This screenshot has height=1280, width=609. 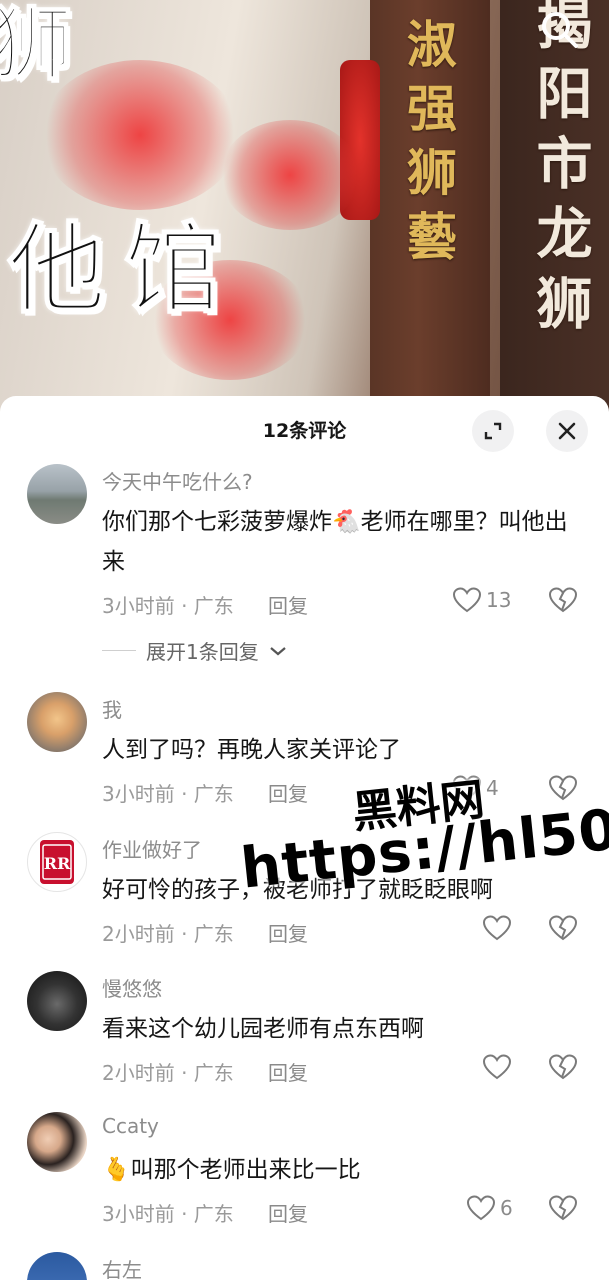 What do you see at coordinates (124, 269) in the screenshot?
I see `video-caption-main: 他馆` at bounding box center [124, 269].